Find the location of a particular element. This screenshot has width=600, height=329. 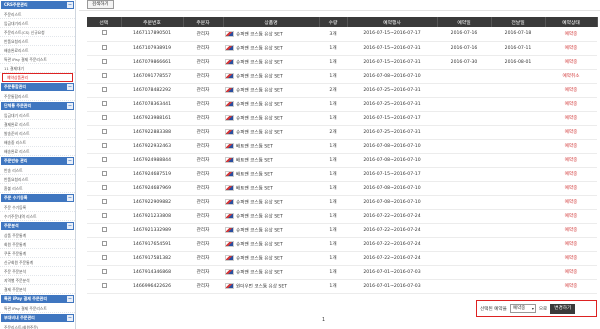

sidebar-item: 결제완료 리스트 is located at coordinates (37, 124).